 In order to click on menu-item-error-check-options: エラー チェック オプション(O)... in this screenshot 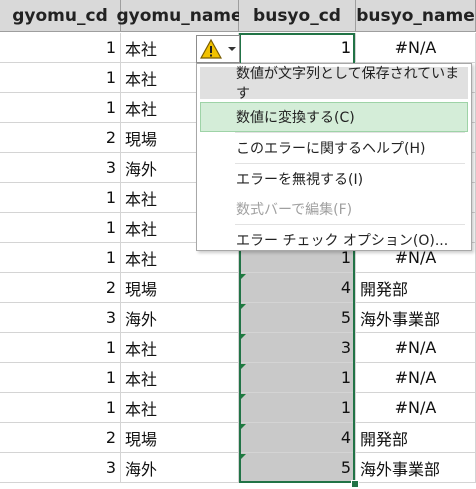, I will do `click(334, 240)`.